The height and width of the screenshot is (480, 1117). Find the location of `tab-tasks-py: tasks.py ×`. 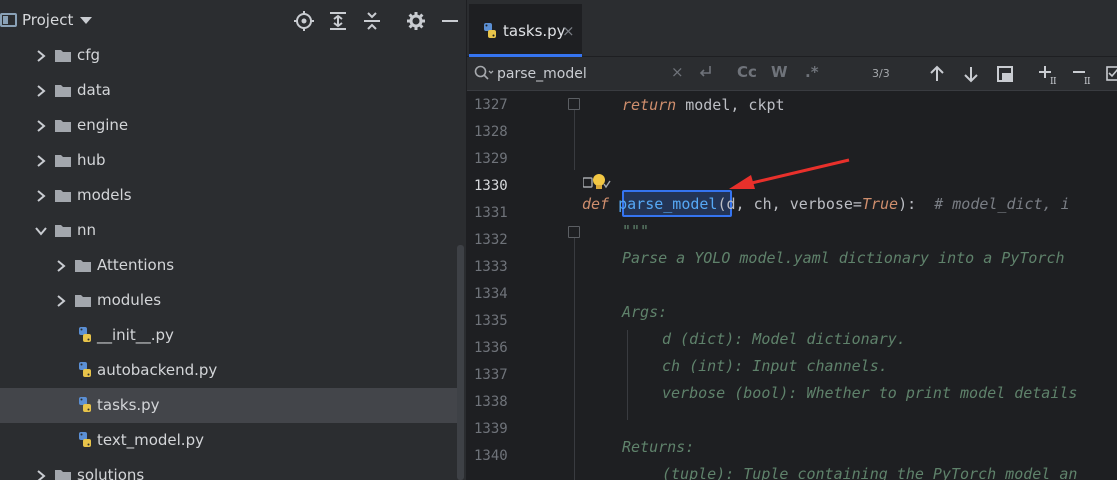

tab-tasks-py: tasks.py × is located at coordinates (525, 30).